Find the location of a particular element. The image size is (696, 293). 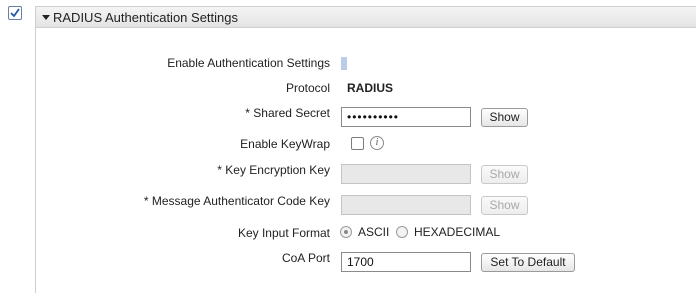

mac-key-input is located at coordinates (406, 205).